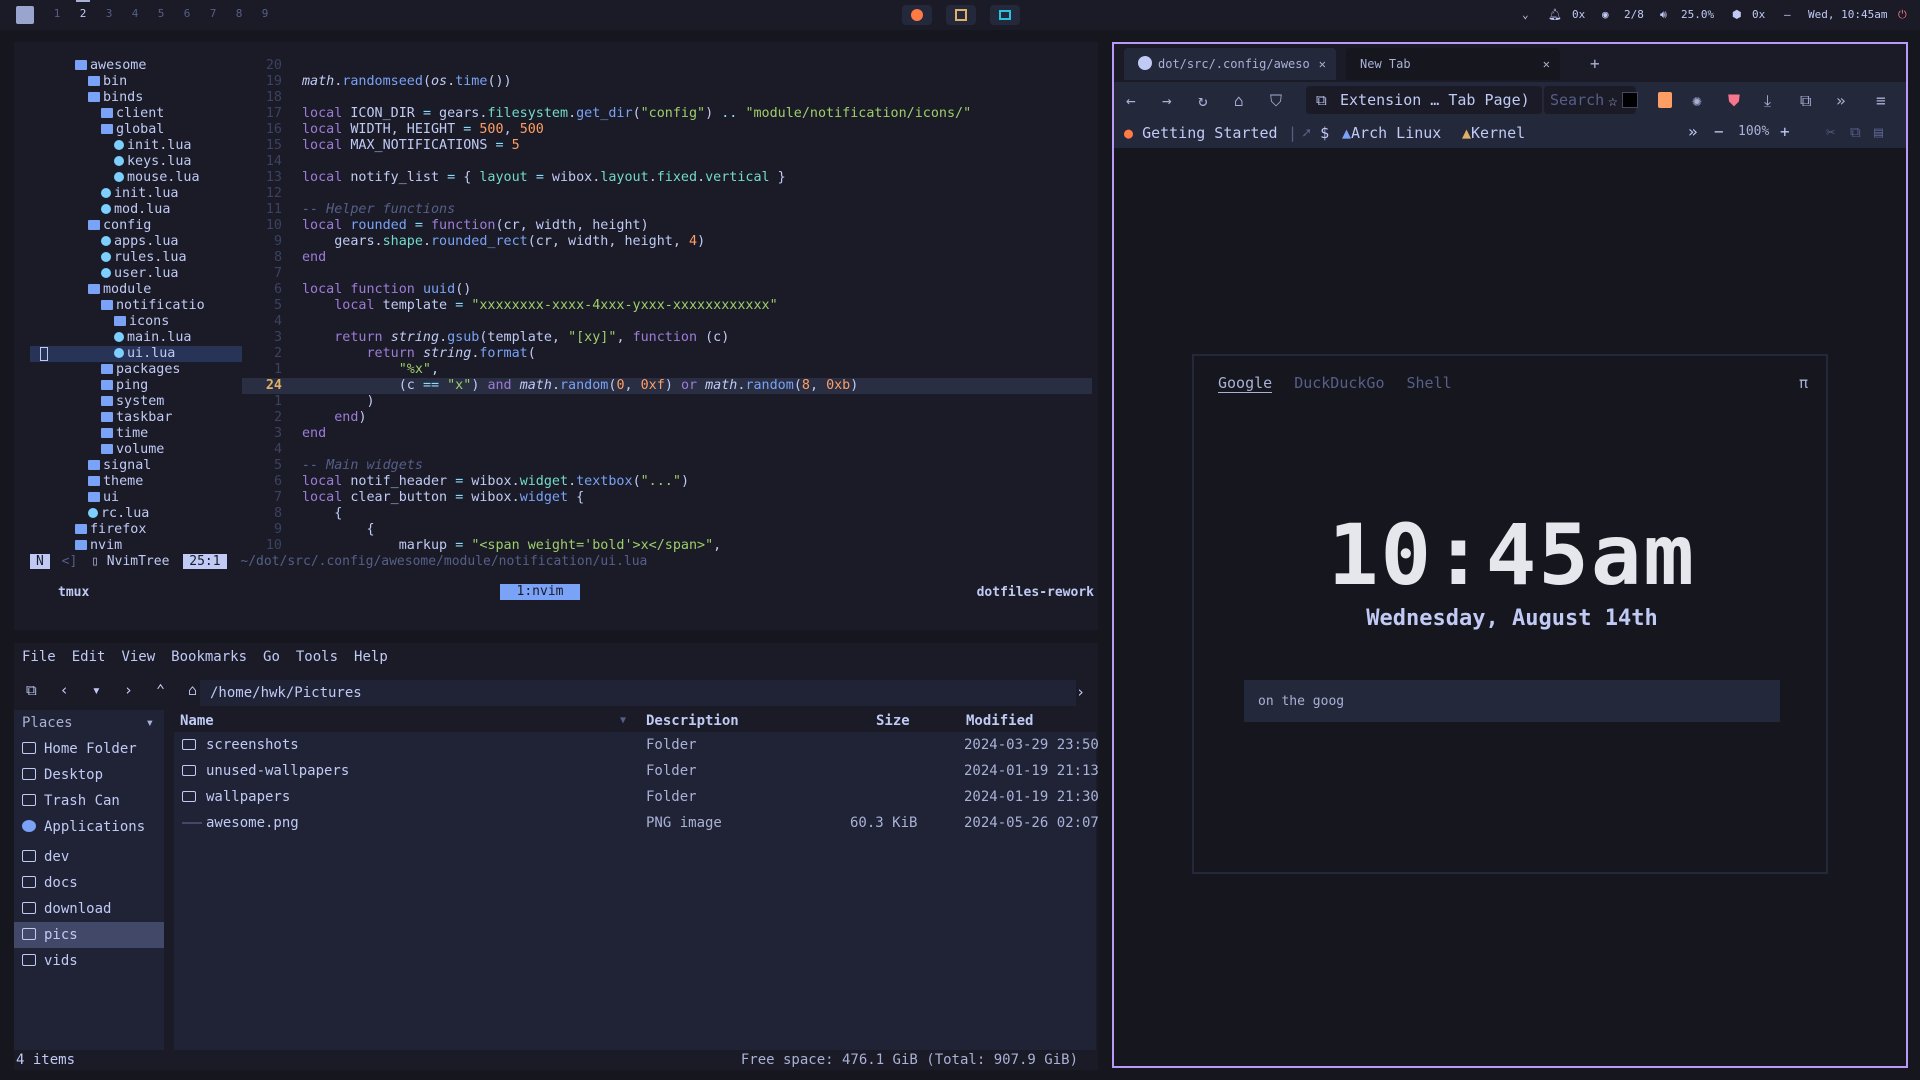  I want to click on tree-item: packages, so click(136, 370).